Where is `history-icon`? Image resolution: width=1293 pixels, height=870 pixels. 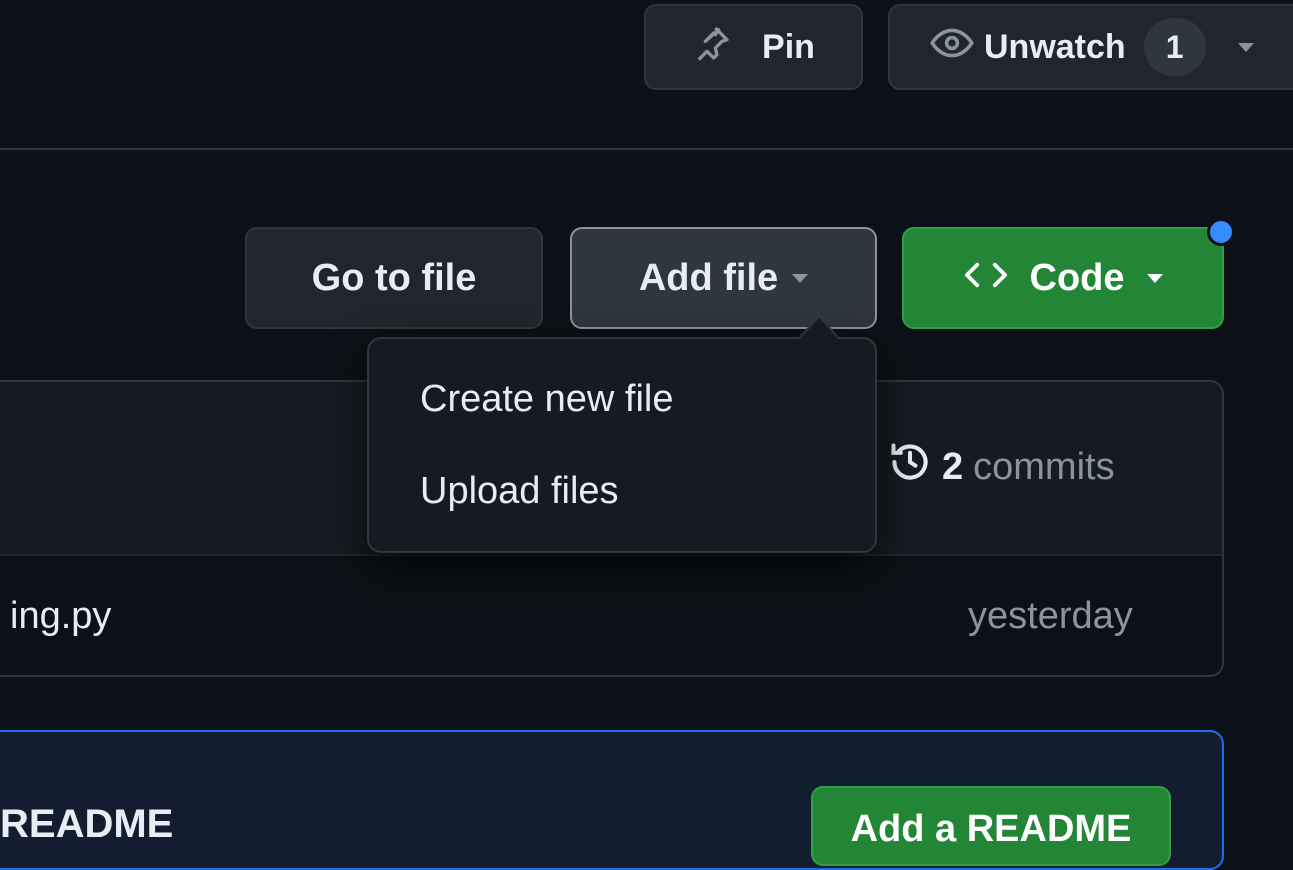 history-icon is located at coordinates (910, 467).